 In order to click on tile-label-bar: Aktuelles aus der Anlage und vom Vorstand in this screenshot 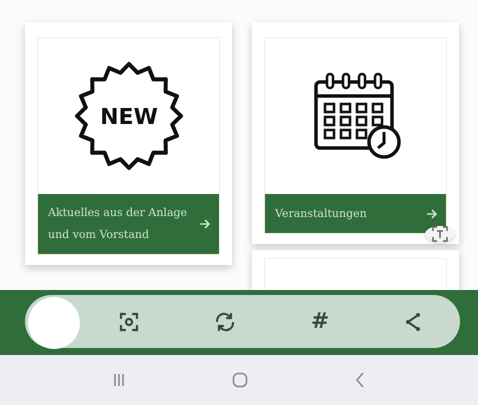, I will do `click(128, 224)`.